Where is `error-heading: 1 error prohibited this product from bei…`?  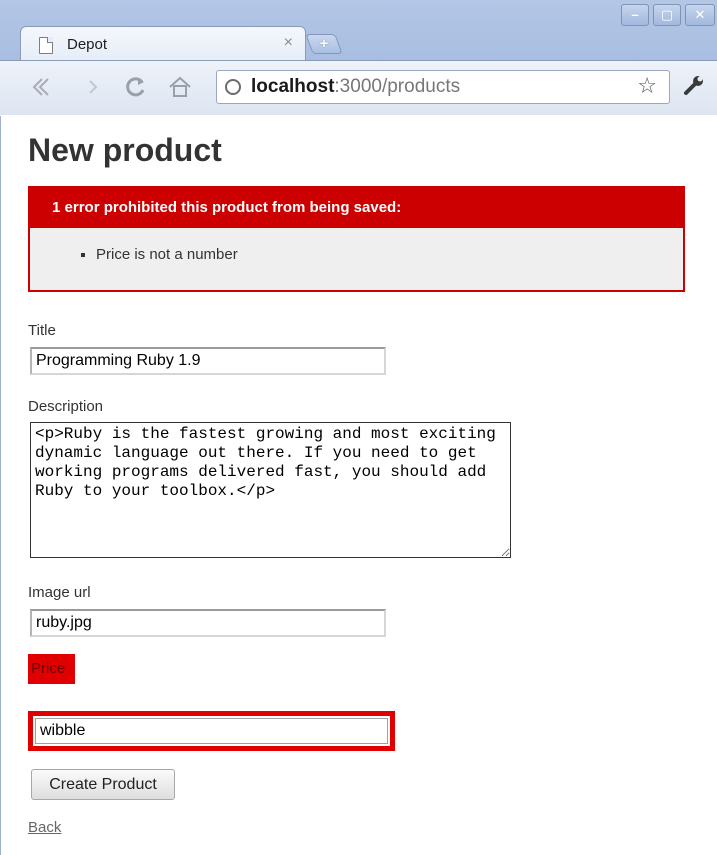 error-heading: 1 error prohibited this product from bei… is located at coordinates (356, 208).